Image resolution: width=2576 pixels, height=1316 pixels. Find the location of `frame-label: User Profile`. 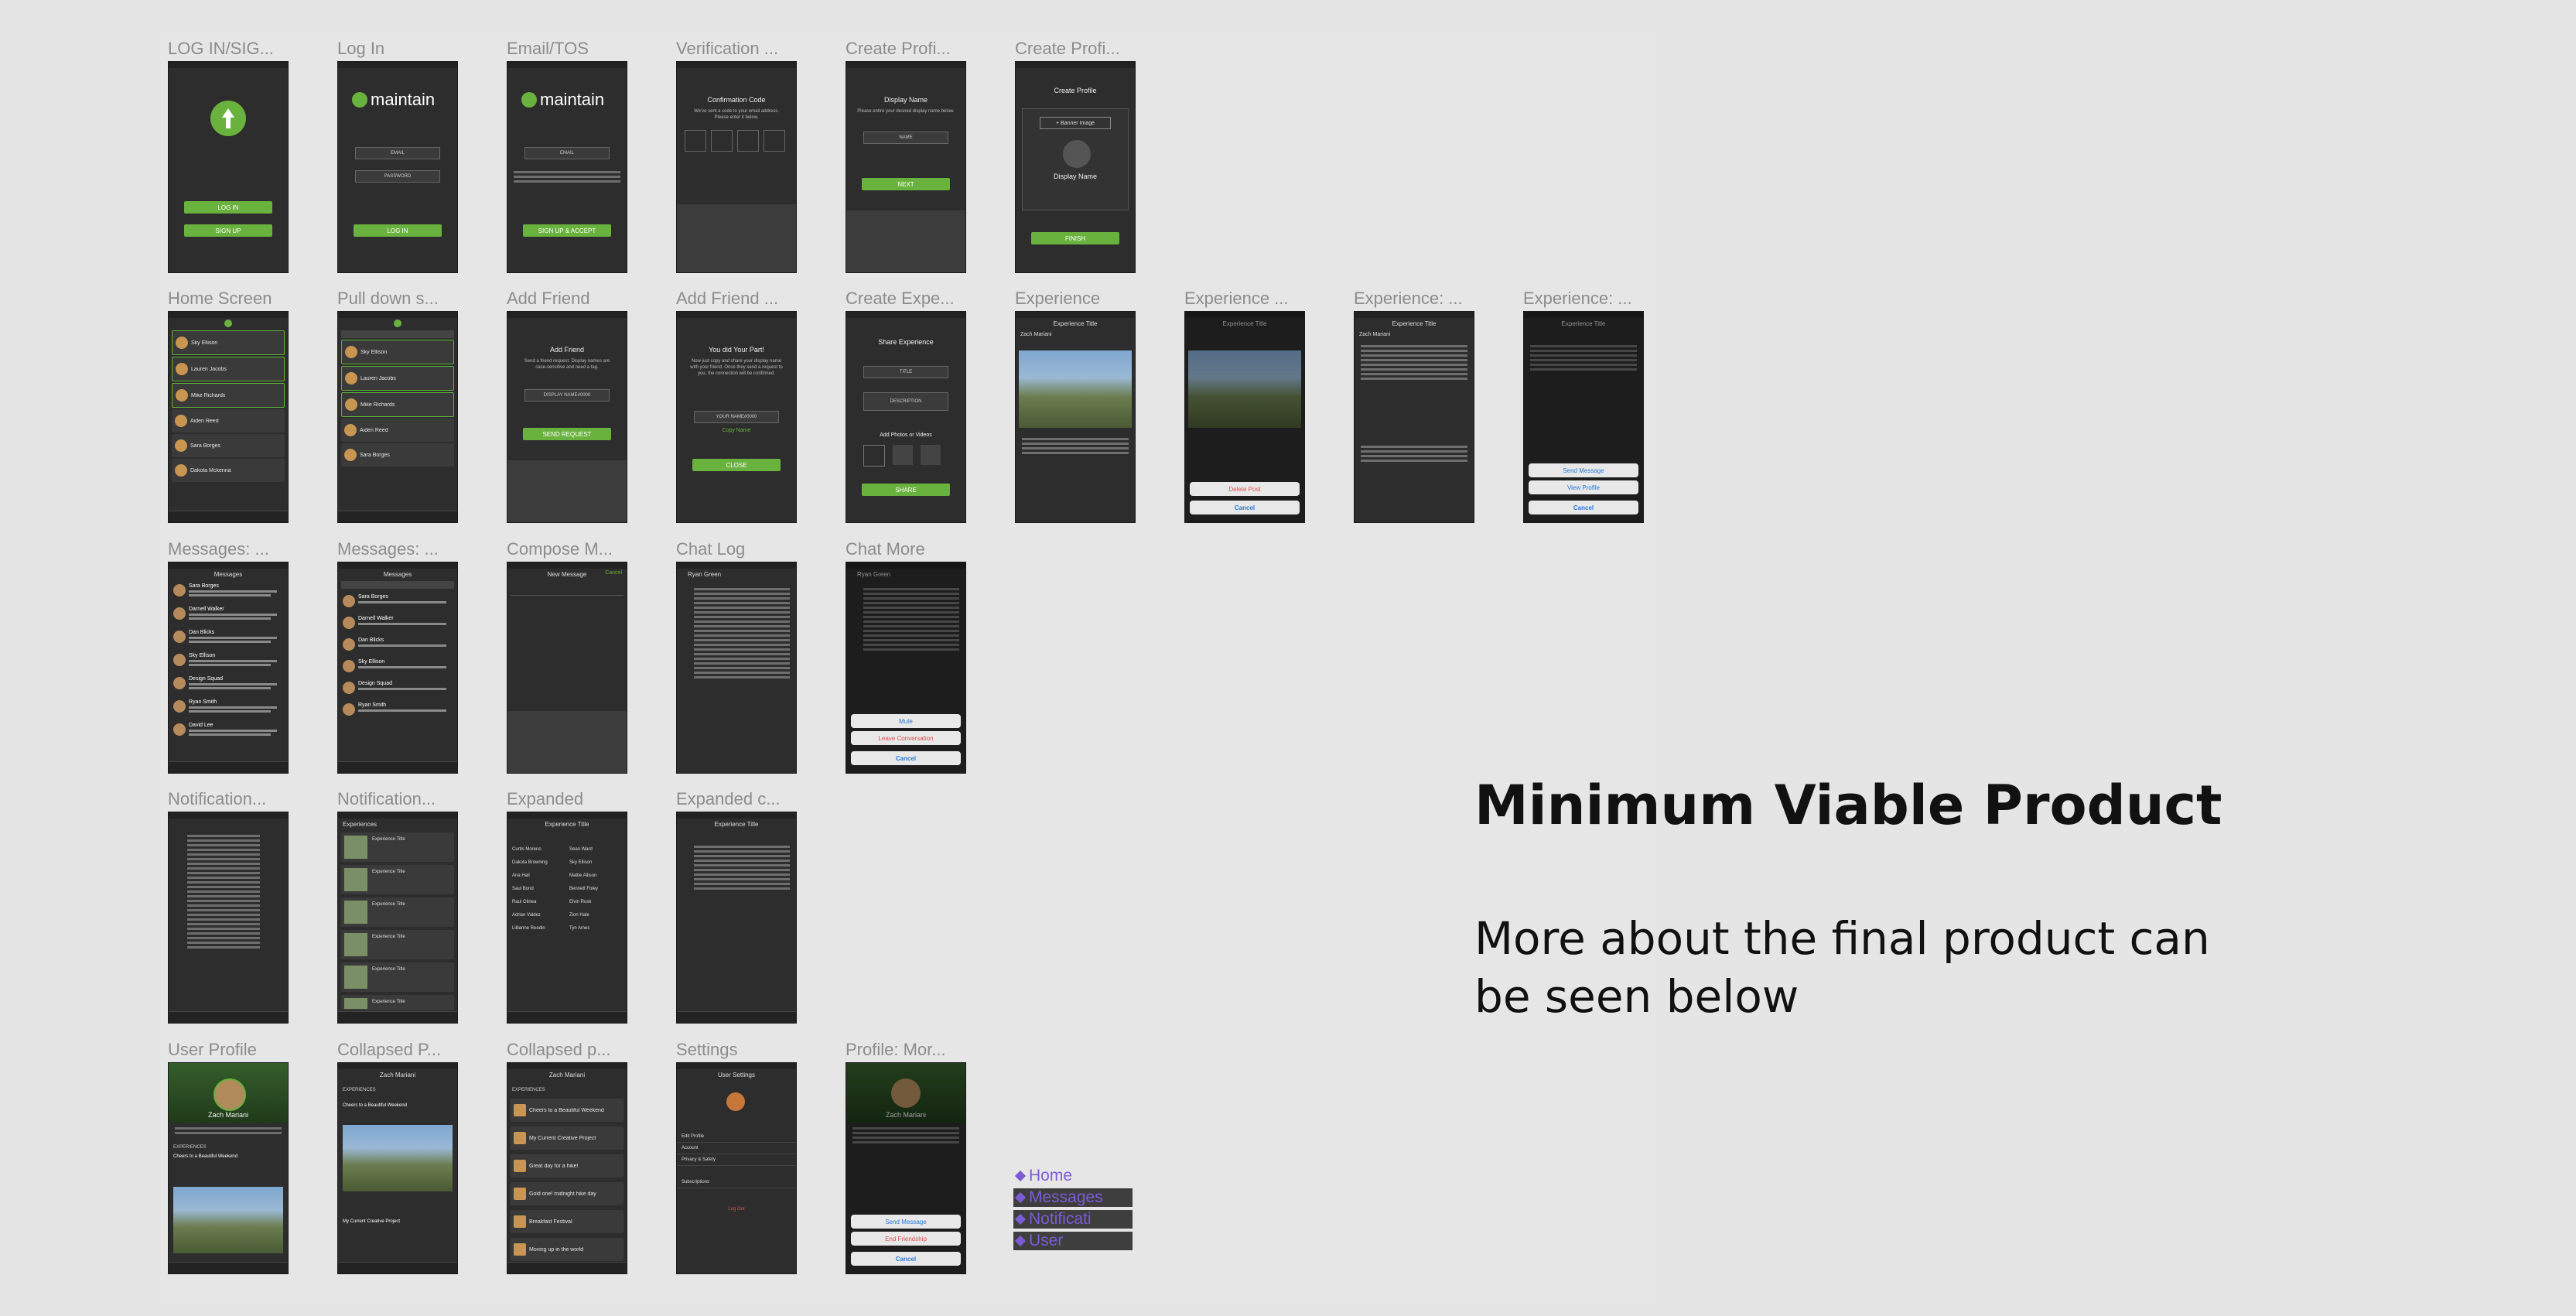

frame-label: User Profile is located at coordinates (230, 1050).